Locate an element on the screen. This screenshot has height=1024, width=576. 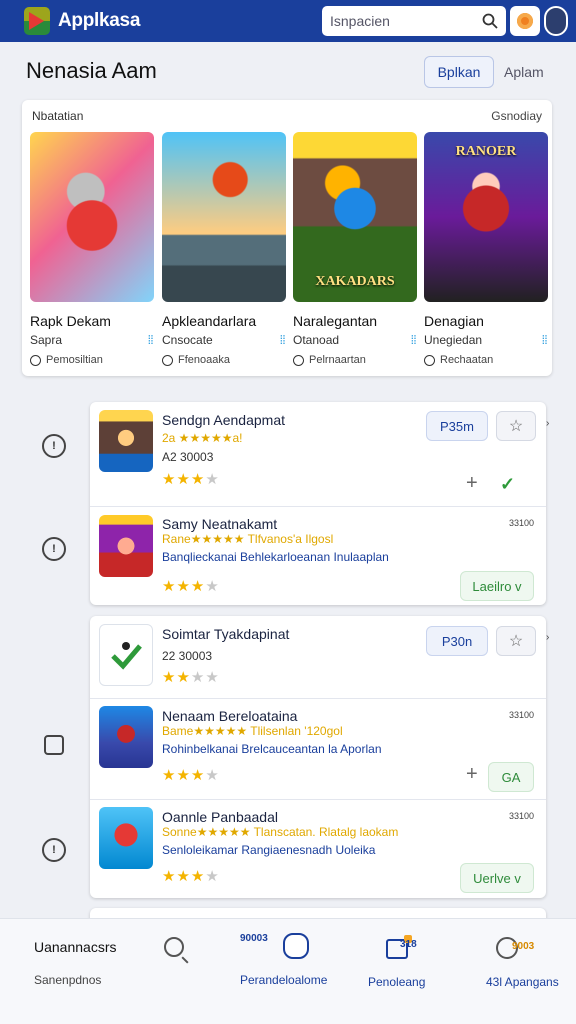
rewards-icon is located at coordinates (525, 21).